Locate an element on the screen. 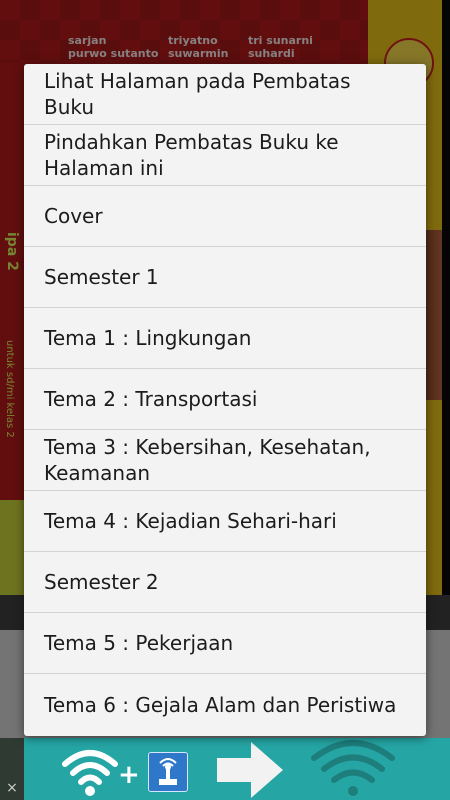 This screenshot has width=450, height=800. menu-item-tema-4: Tema 4 : Kejadian Sehari-hari is located at coordinates (225, 521).